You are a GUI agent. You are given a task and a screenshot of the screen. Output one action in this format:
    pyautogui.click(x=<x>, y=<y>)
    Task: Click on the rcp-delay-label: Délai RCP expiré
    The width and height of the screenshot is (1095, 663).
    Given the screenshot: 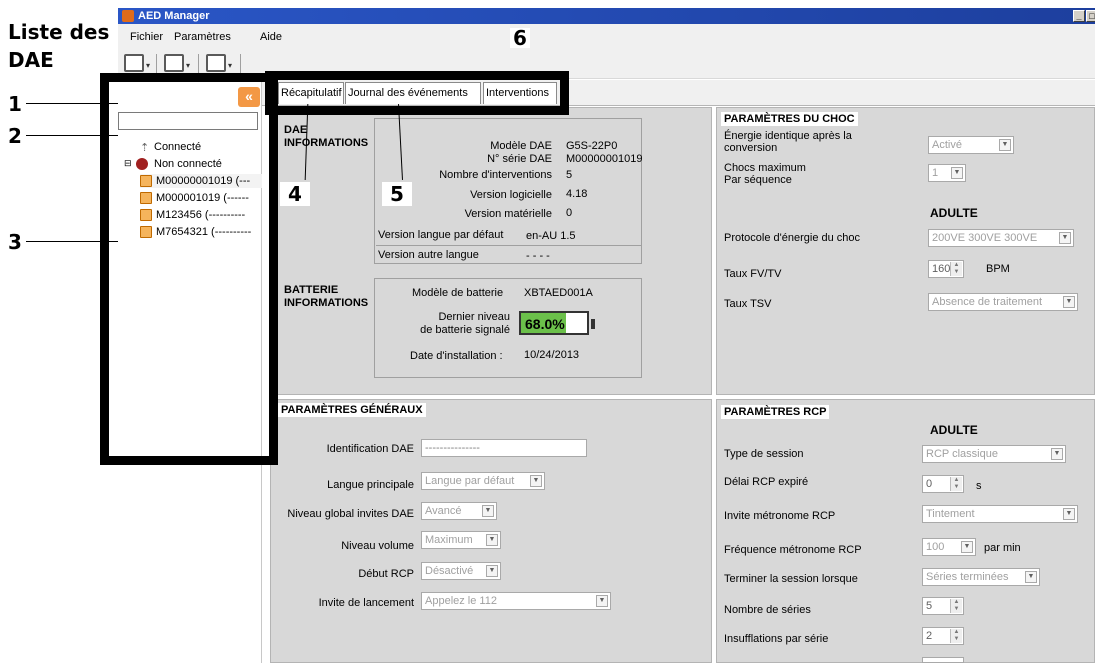 What is the action you would take?
    pyautogui.click(x=766, y=482)
    